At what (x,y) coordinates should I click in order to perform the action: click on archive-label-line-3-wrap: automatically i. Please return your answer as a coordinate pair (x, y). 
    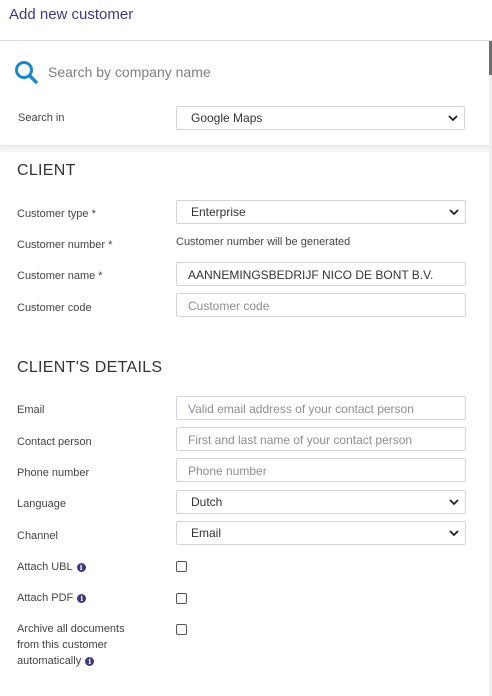
    Looking at the image, I should click on (71, 661).